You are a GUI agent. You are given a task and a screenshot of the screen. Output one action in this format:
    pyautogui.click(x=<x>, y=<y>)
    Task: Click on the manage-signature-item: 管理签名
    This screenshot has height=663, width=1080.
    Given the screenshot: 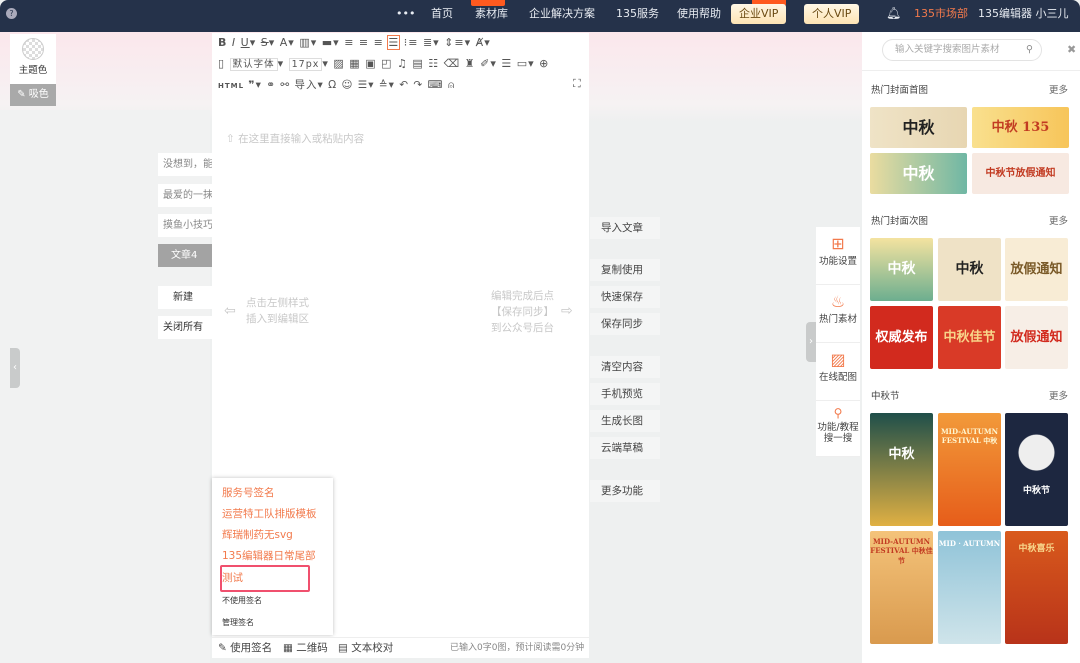 What is the action you would take?
    pyautogui.click(x=238, y=622)
    